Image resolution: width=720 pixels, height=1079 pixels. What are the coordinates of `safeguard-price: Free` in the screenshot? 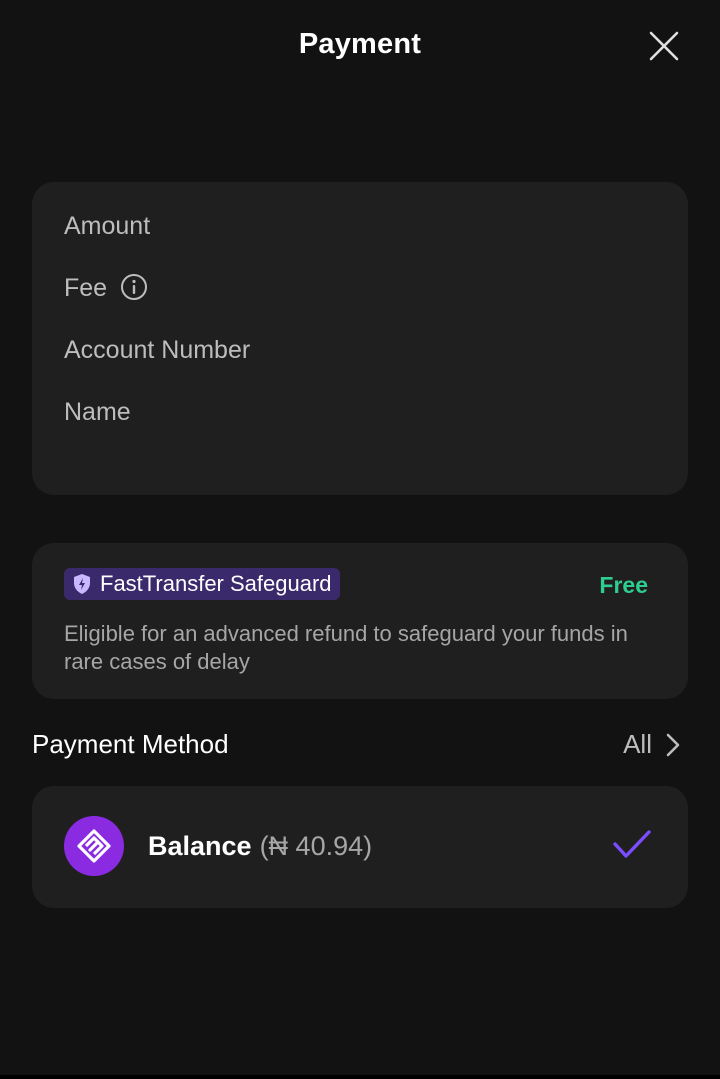 It's located at (623, 585).